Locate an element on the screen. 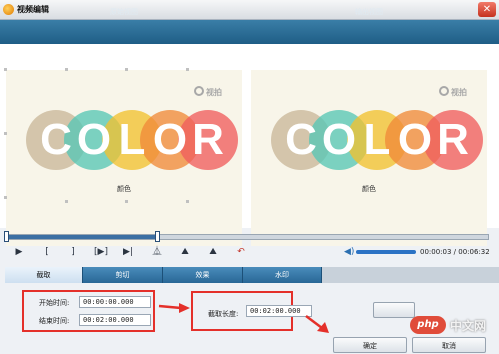 The height and width of the screenshot is (354, 499). cancel-button: 取消 is located at coordinates (449, 345).